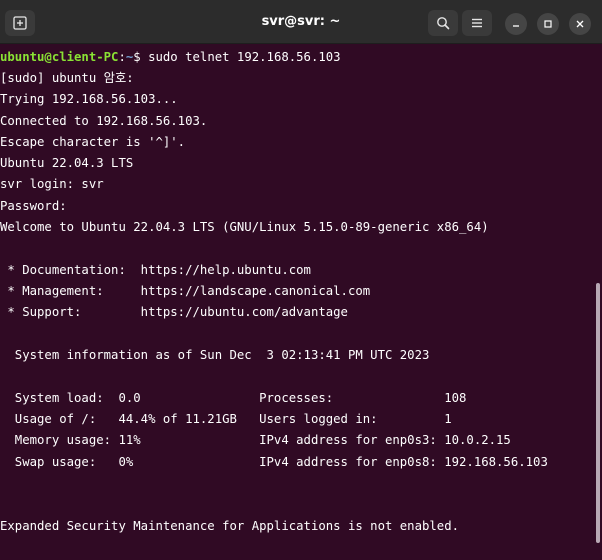  What do you see at coordinates (67, 78) in the screenshot?
I see `terminal-line: [sudo] ubuntu 암호:` at bounding box center [67, 78].